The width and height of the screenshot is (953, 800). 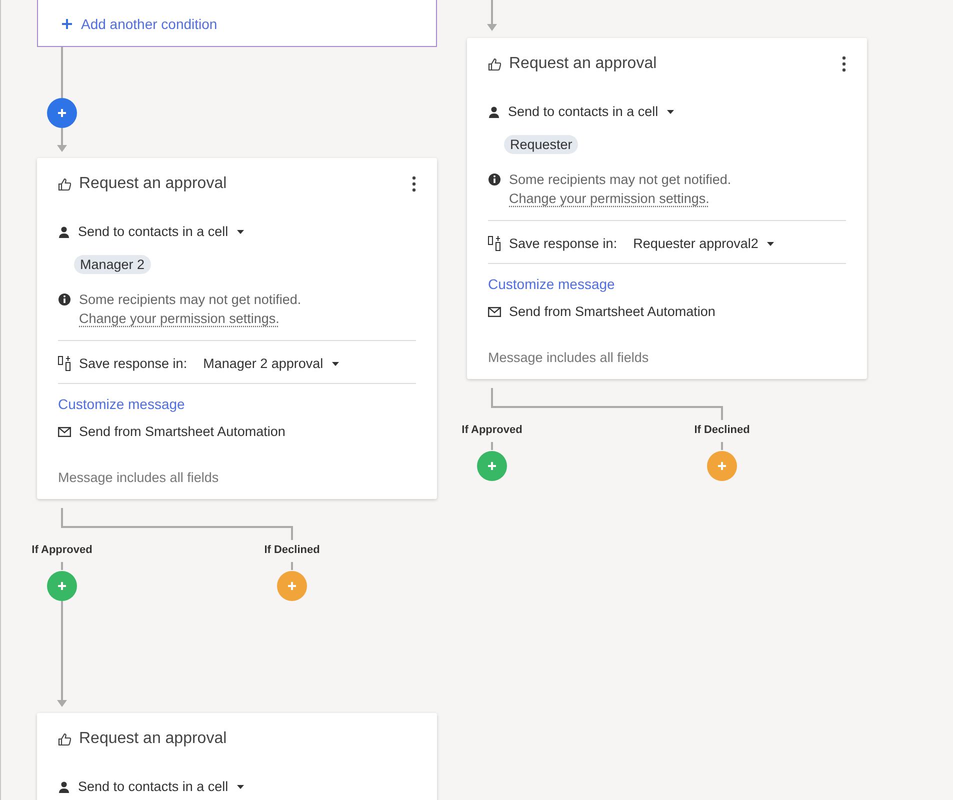 What do you see at coordinates (140, 24) in the screenshot?
I see `add-condition-link: Add another condition` at bounding box center [140, 24].